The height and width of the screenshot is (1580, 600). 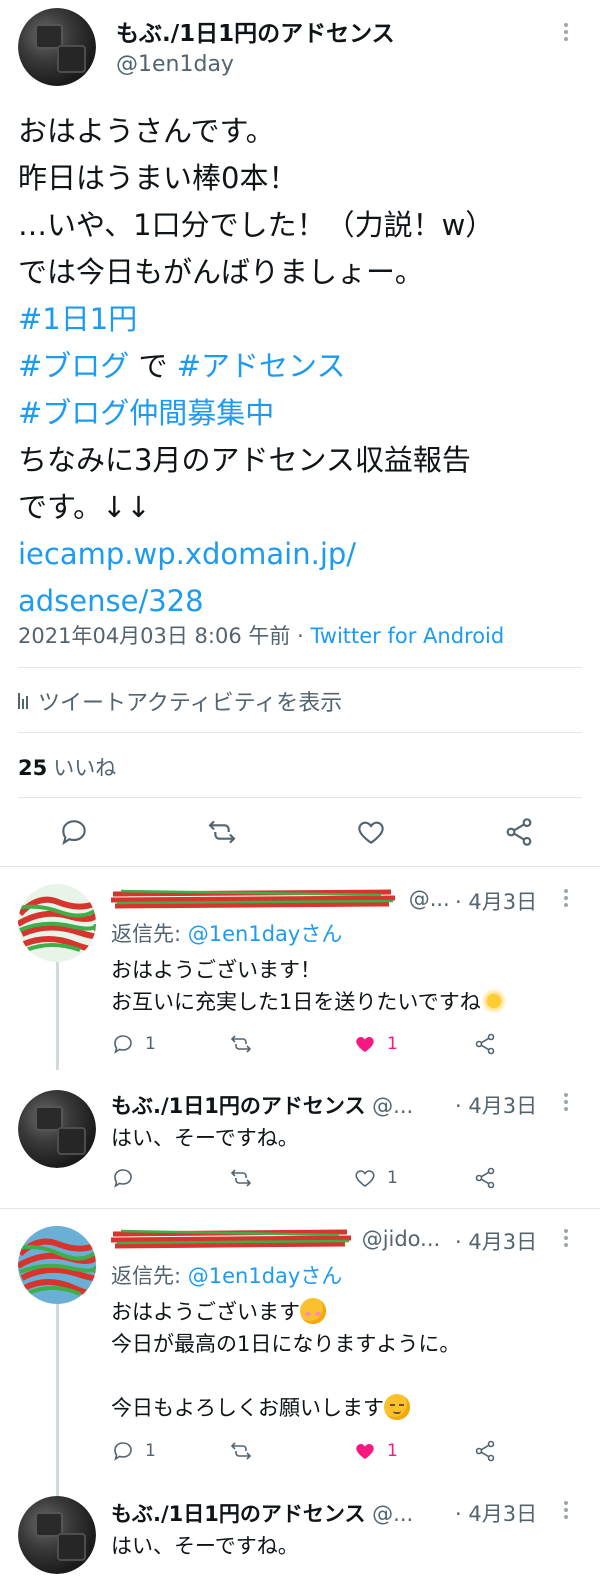 I want to click on likes-count-link: 25 いいね, so click(x=67, y=767).